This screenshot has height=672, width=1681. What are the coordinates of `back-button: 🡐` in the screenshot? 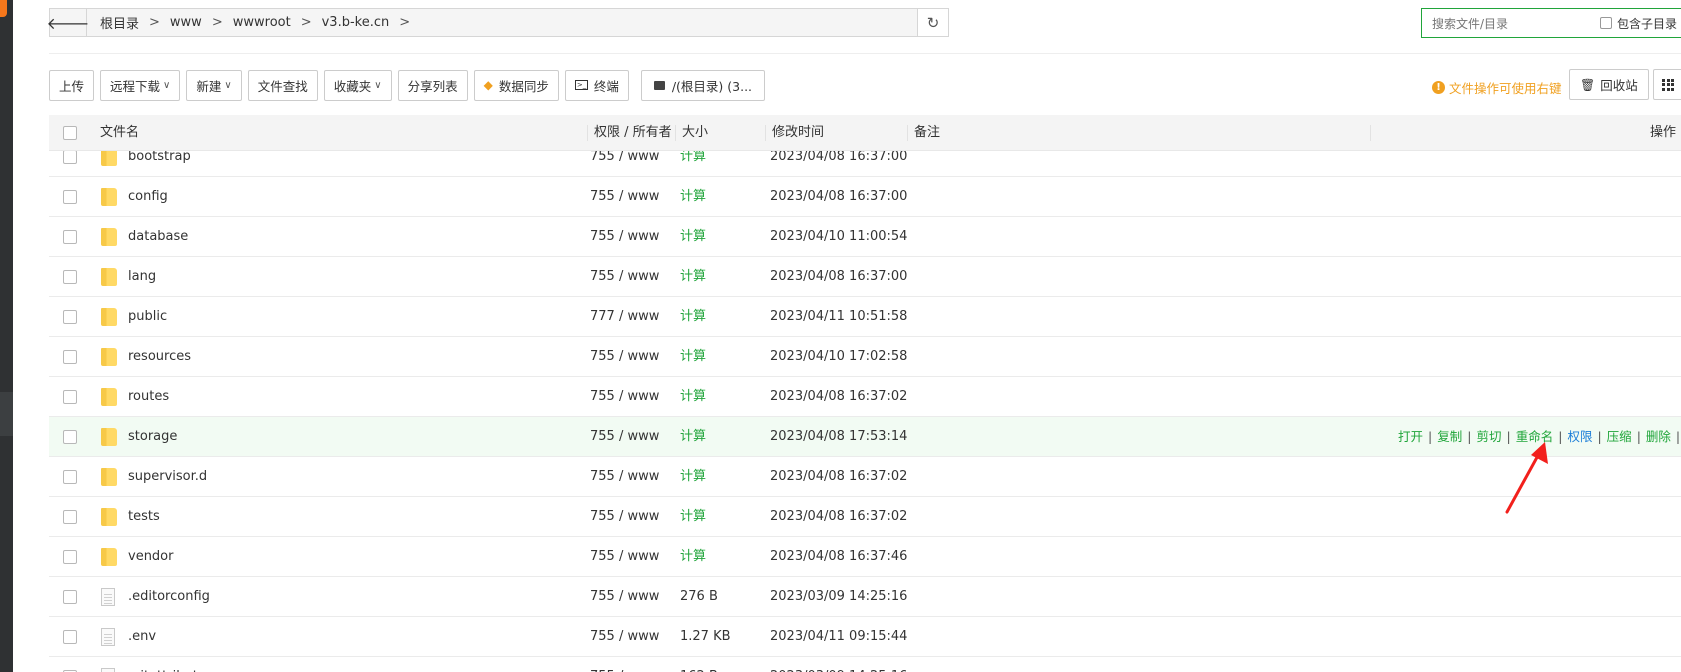 It's located at (68, 22).